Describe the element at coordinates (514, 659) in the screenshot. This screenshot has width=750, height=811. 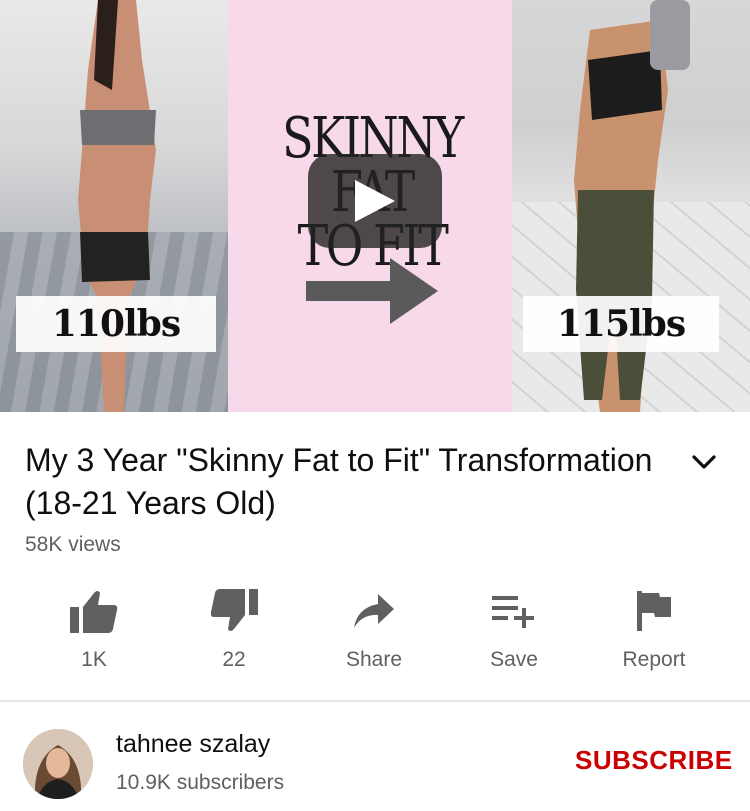
I see `save-label: Save` at that location.